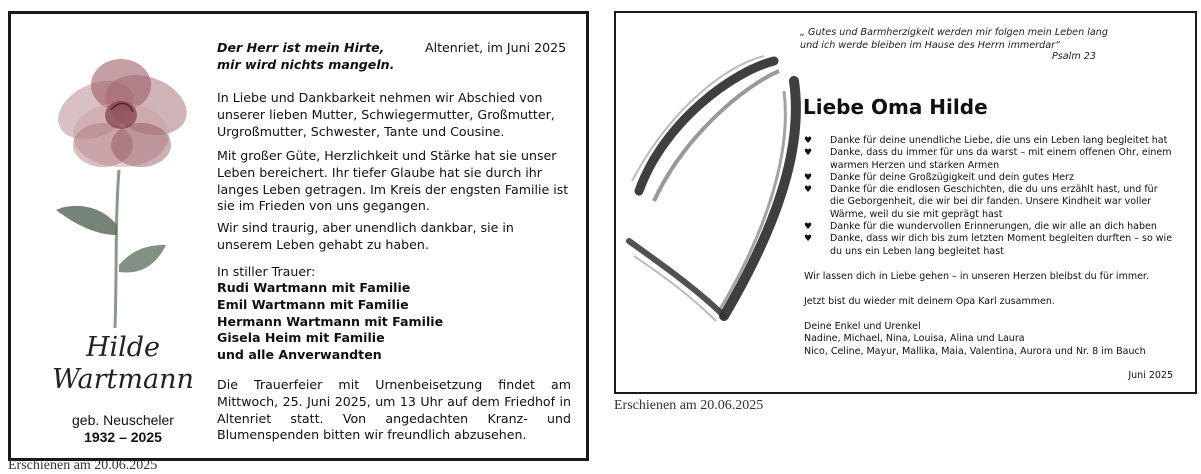 The height and width of the screenshot is (474, 1201). I want to click on mourning-intro: In stiller Trauer:, so click(266, 271).